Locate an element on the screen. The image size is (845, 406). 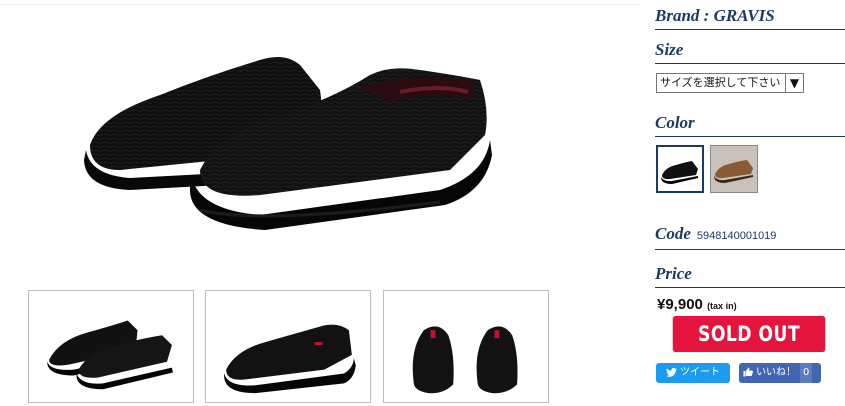
tweet-button: ツイート is located at coordinates (693, 373).